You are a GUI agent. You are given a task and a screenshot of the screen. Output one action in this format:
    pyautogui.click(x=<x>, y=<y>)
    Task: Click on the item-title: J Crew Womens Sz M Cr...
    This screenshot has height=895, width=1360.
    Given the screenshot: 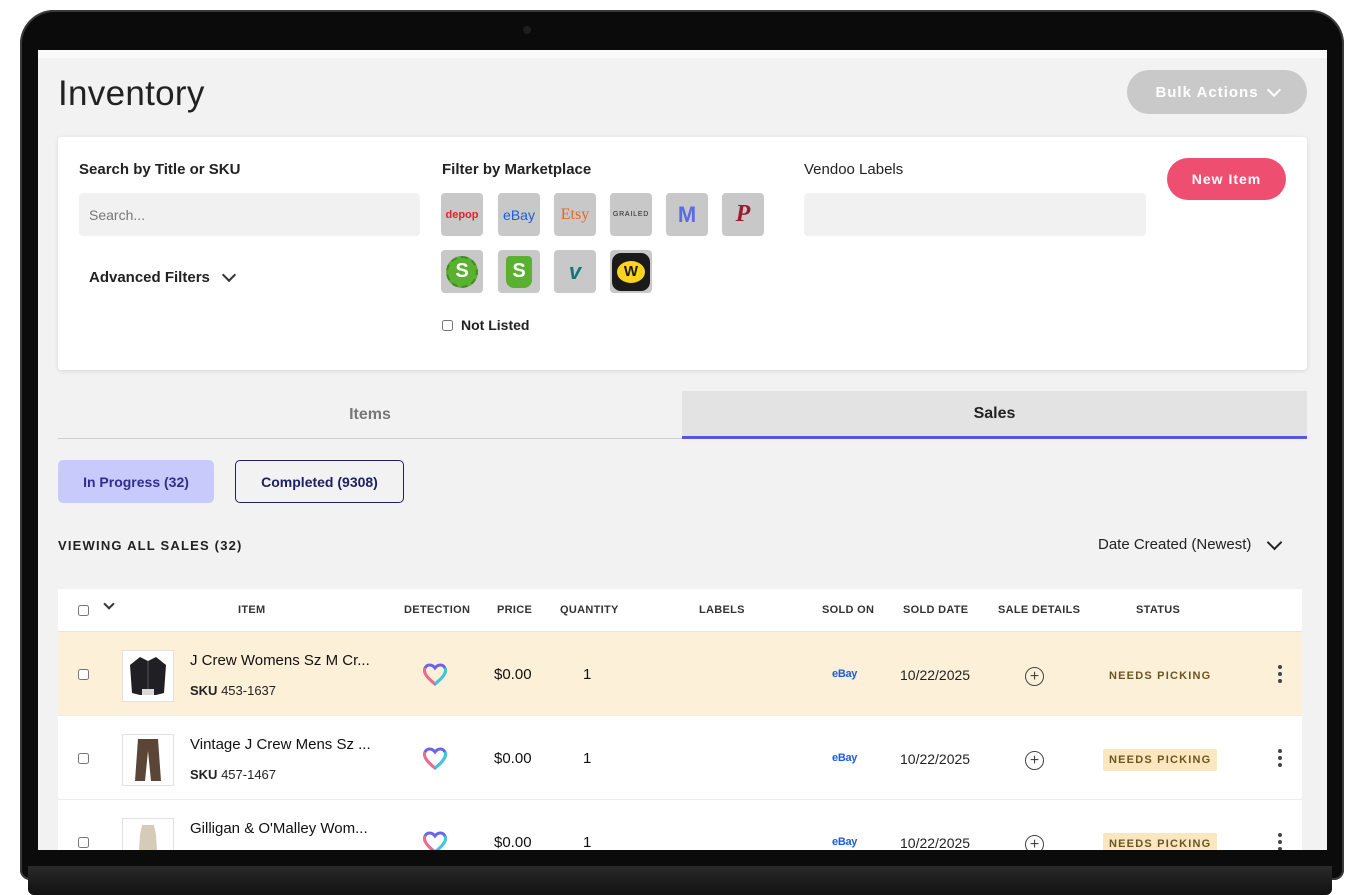 What is the action you would take?
    pyautogui.click(x=280, y=660)
    